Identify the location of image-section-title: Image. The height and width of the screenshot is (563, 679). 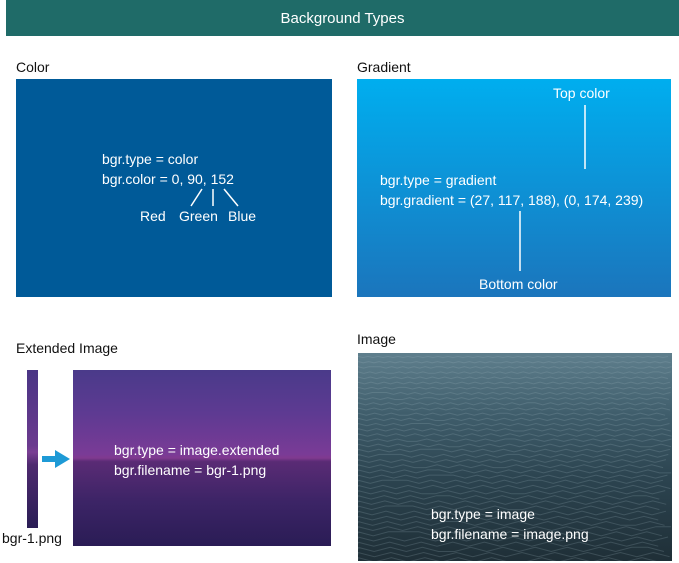
(376, 339).